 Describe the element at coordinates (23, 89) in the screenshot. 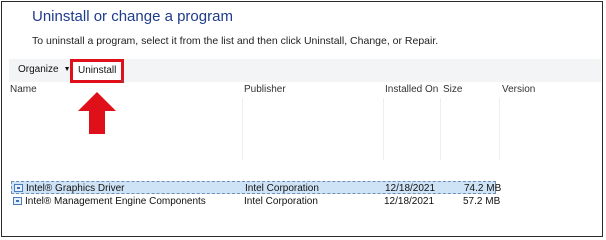

I see `column-header-name: Name` at that location.